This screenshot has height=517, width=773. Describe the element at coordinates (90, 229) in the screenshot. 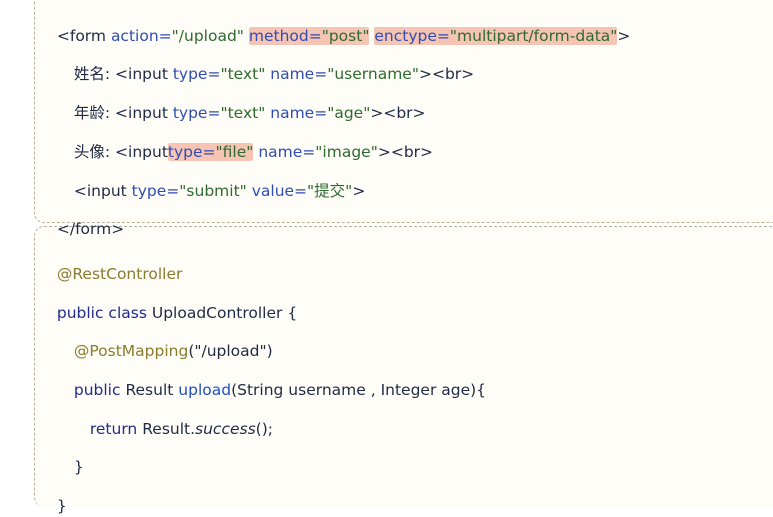

I see `token-form-close: </form>` at that location.